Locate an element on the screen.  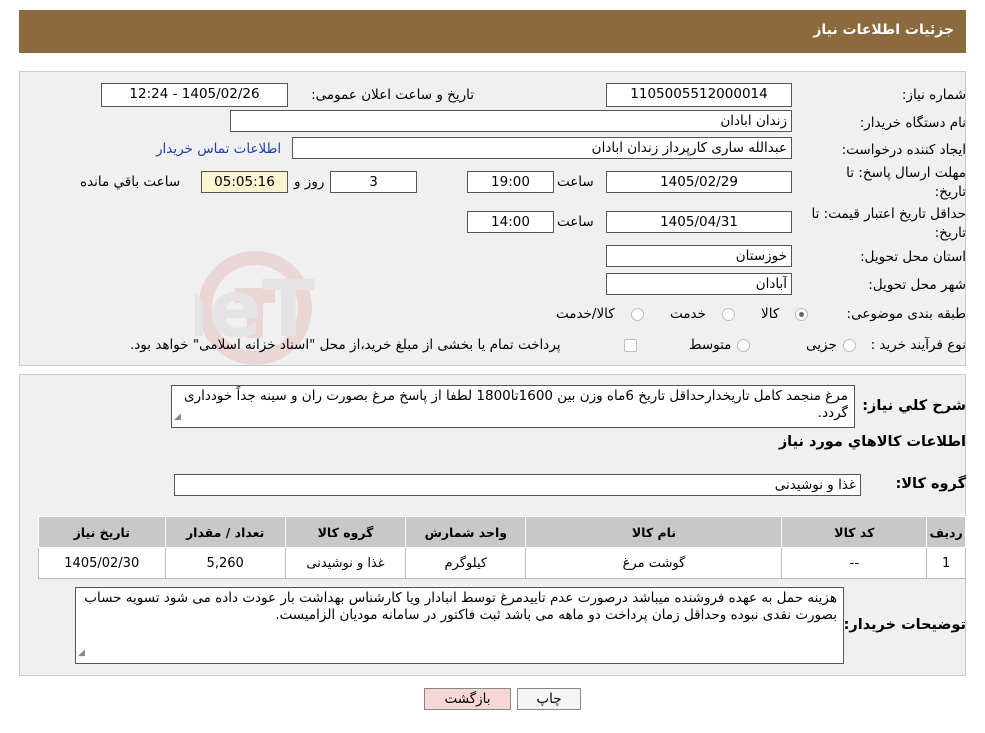
cell-row: 1 is located at coordinates (946, 563).